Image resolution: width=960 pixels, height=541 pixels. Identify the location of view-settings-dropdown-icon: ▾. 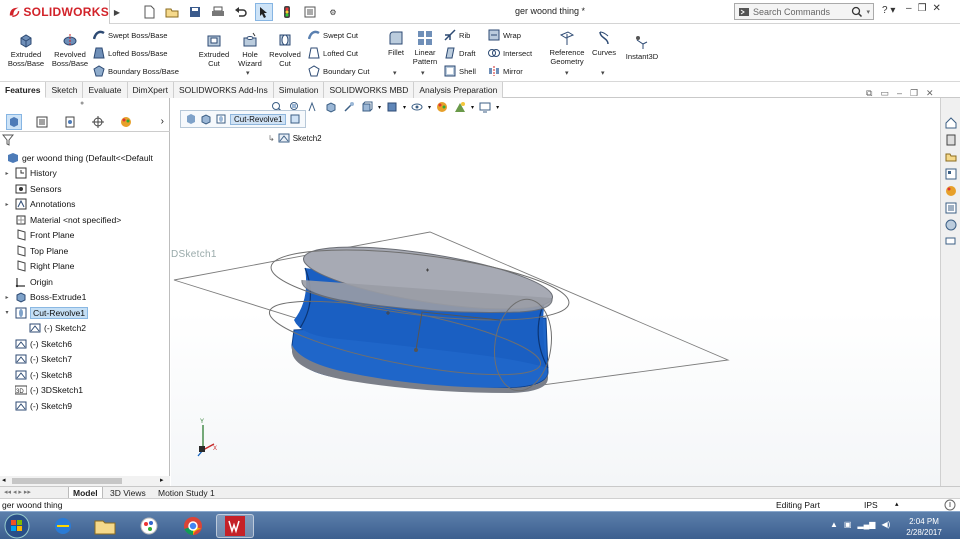
(497, 107).